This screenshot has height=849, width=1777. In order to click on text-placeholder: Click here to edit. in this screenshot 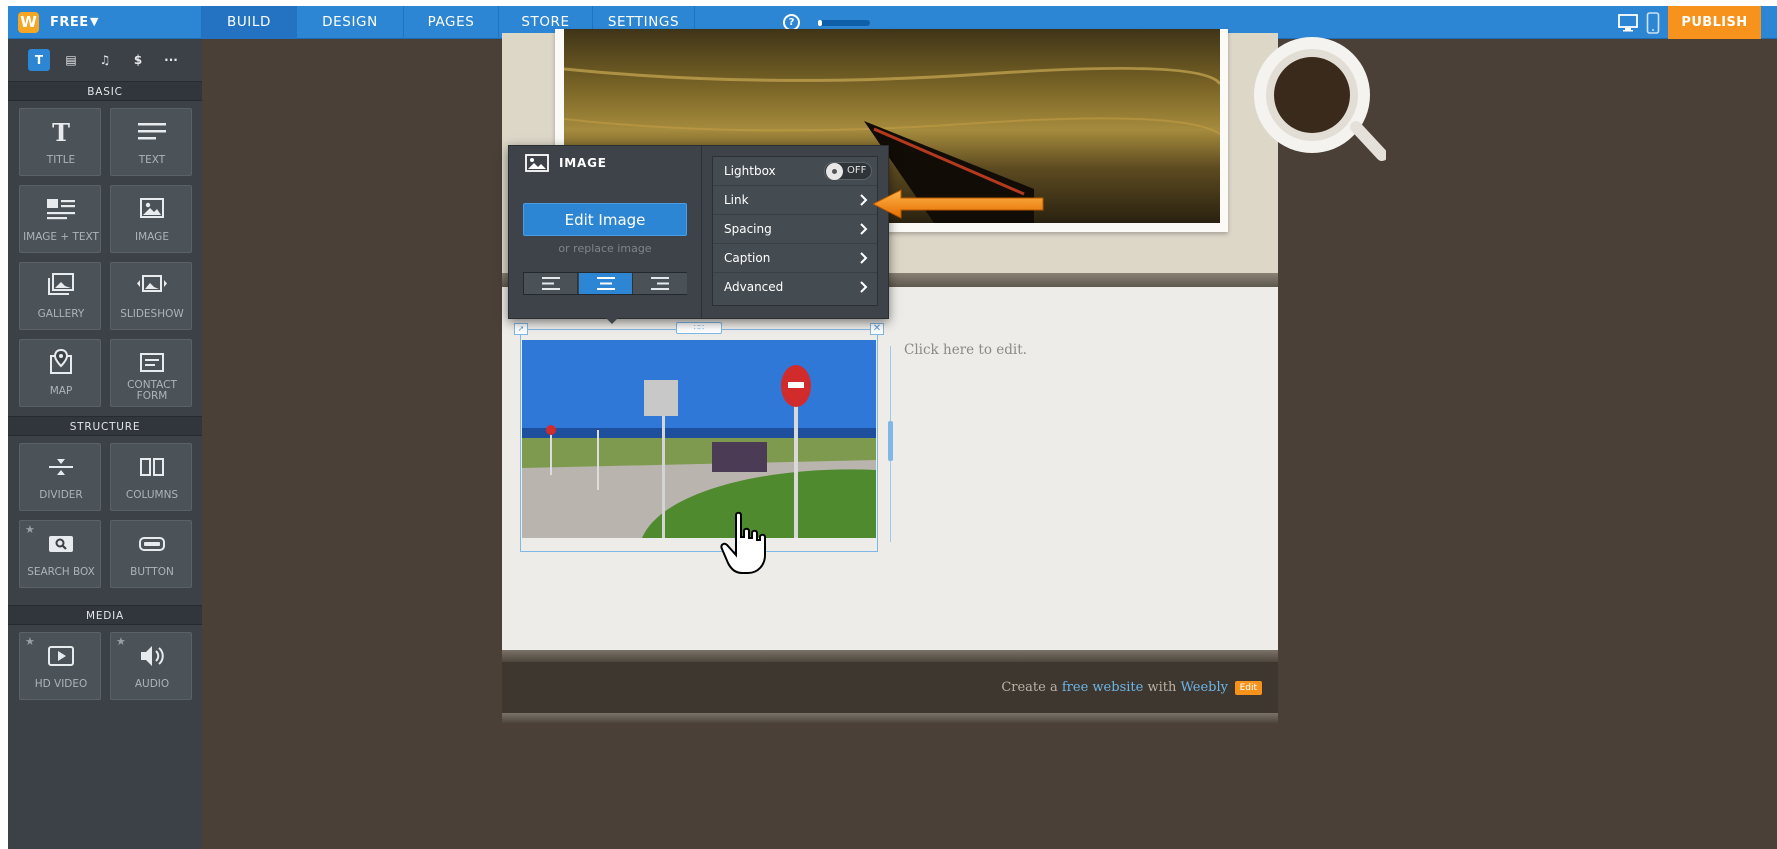, I will do `click(965, 350)`.